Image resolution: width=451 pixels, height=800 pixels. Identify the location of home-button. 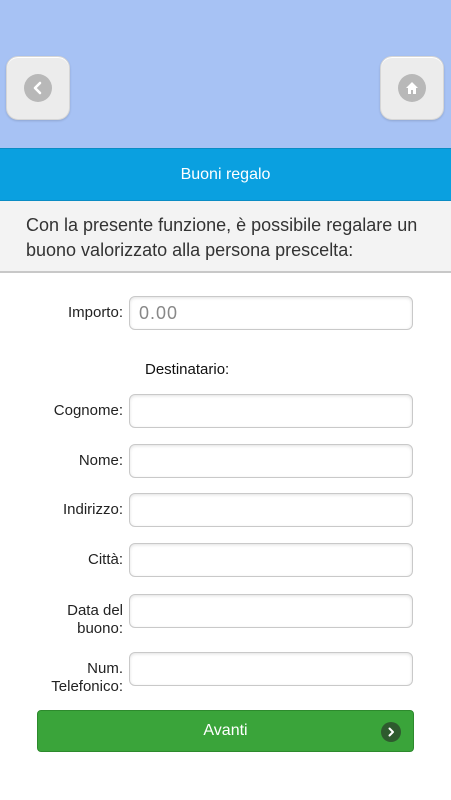
(412, 88).